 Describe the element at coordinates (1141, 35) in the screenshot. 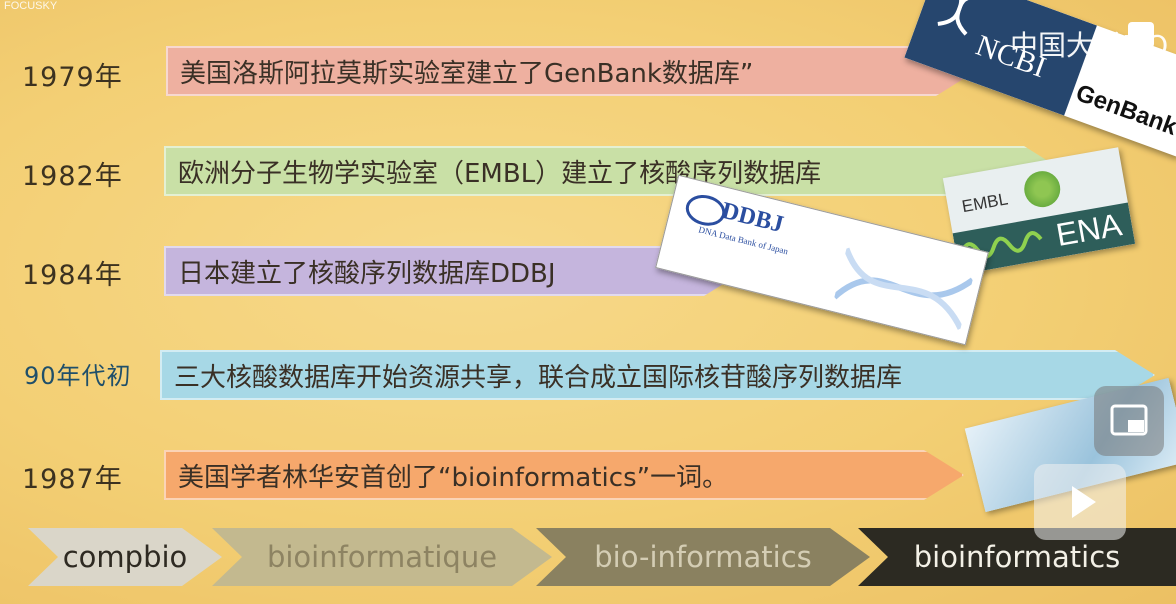

I see `mooc-logo-icon` at that location.